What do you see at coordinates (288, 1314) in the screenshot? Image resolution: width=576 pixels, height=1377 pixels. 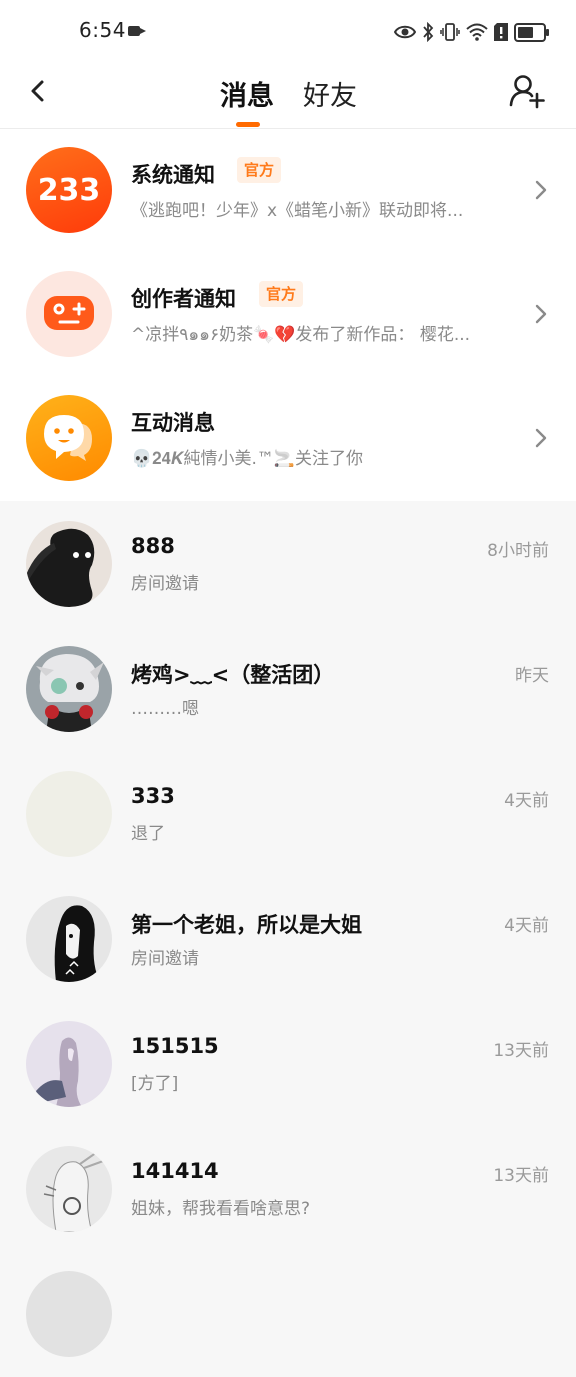 I see `chat-row` at bounding box center [288, 1314].